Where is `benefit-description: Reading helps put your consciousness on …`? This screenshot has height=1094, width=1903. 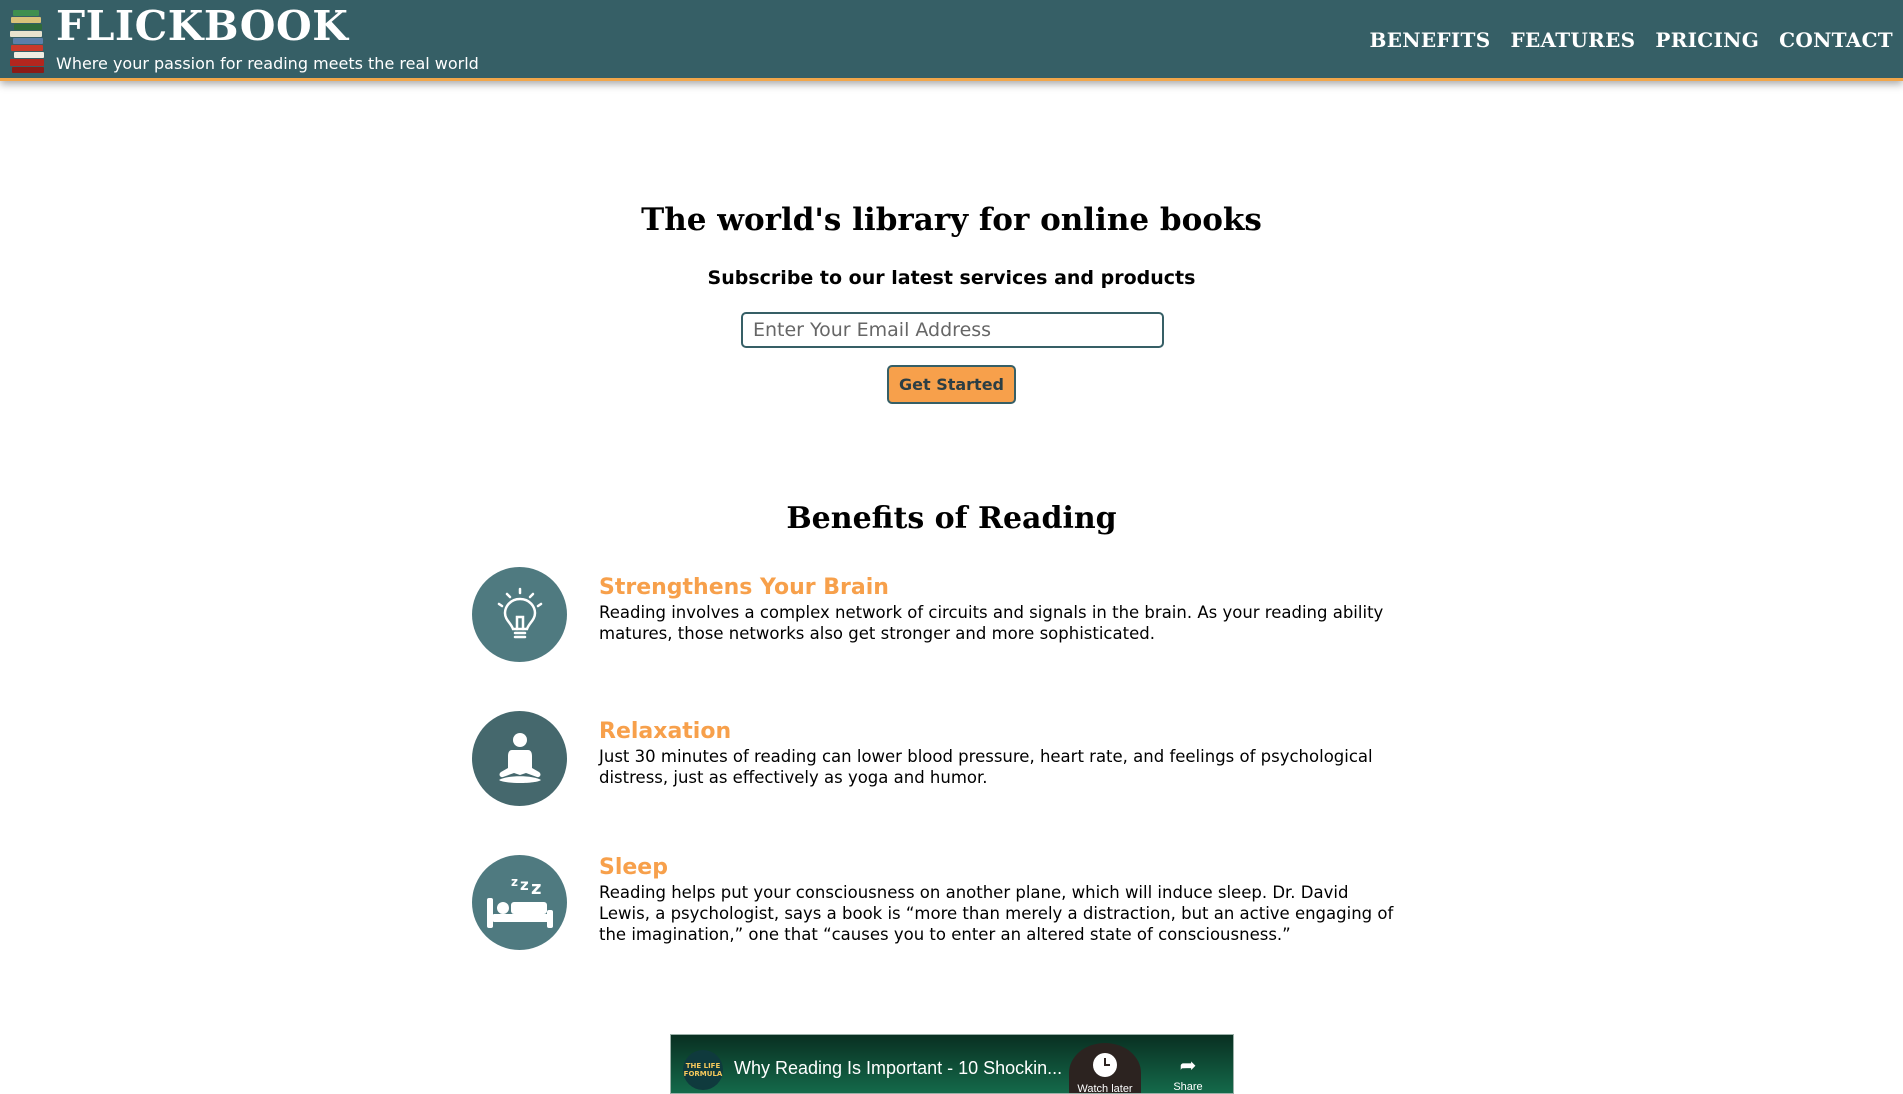 benefit-description: Reading helps put your consciousness on … is located at coordinates (996, 913).